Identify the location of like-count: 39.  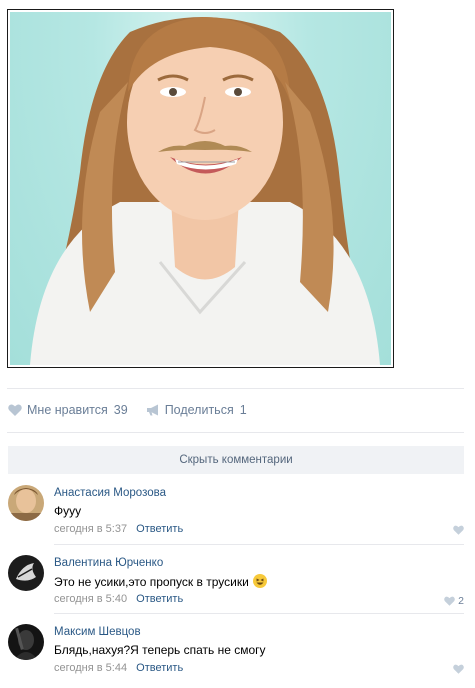
(120, 410).